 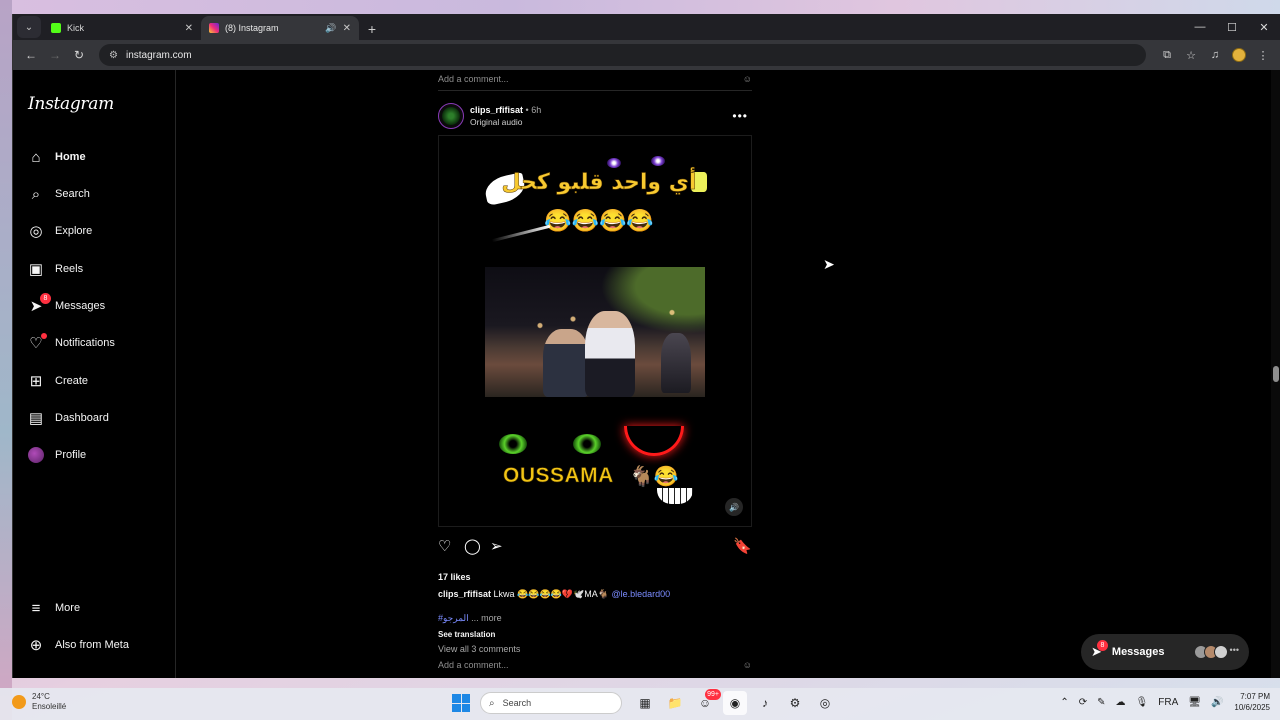 I want to click on likes-count: 17 likes, so click(x=454, y=577).